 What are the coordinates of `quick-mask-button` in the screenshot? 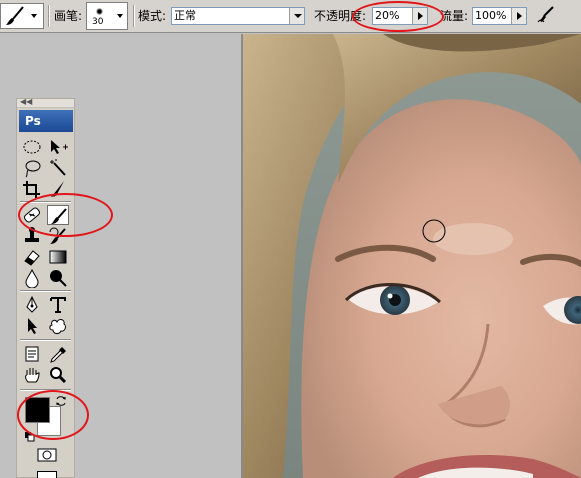 It's located at (47, 454).